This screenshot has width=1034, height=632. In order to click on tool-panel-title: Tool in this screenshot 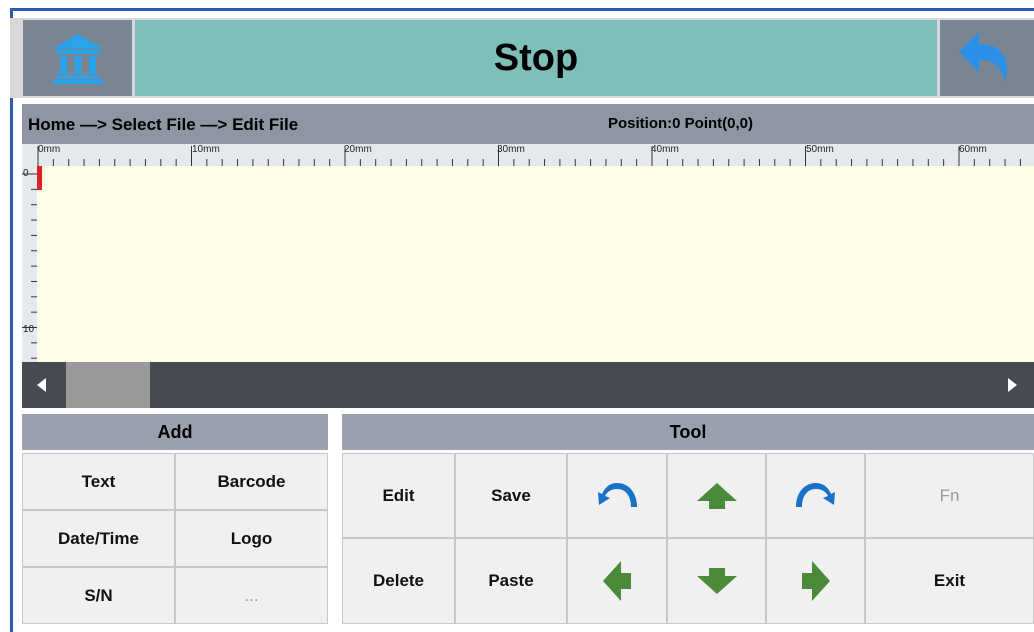, I will do `click(688, 432)`.